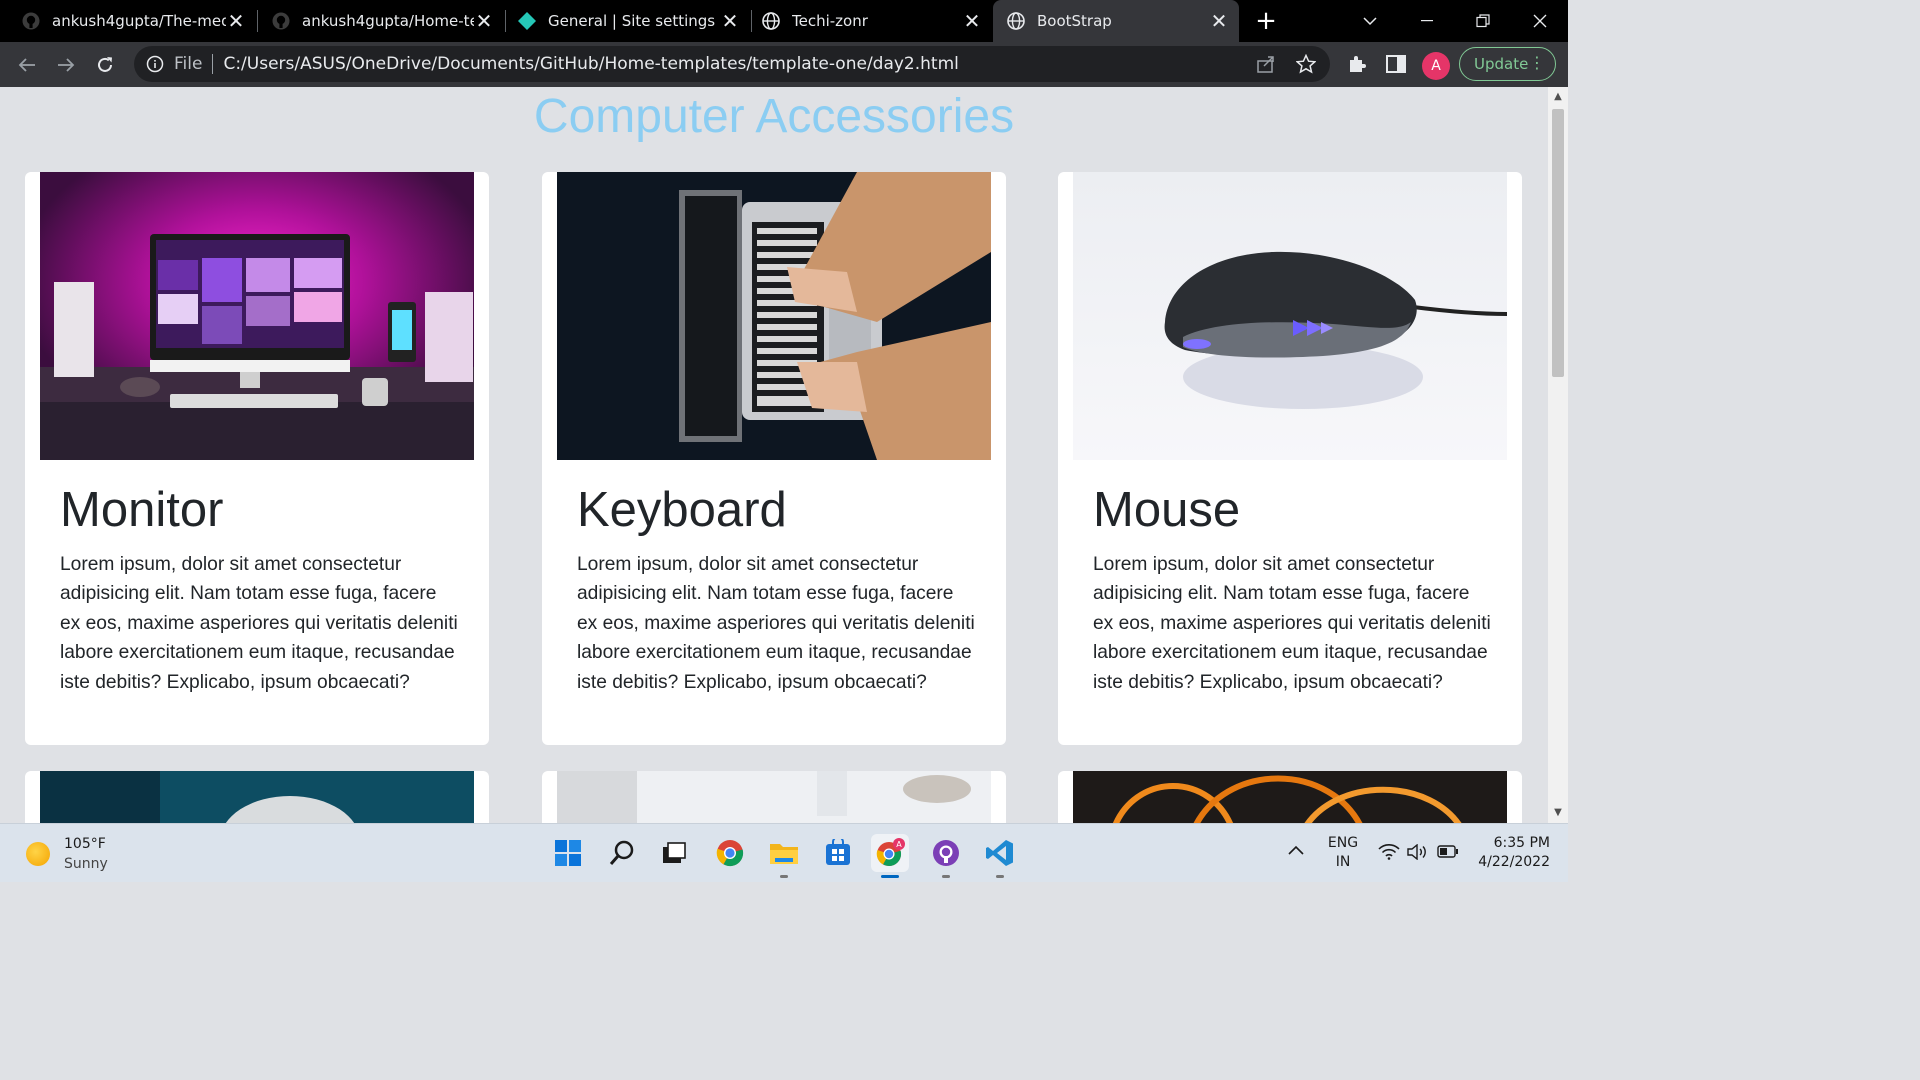 The height and width of the screenshot is (1080, 1920). I want to click on share-icon, so click(1266, 66).